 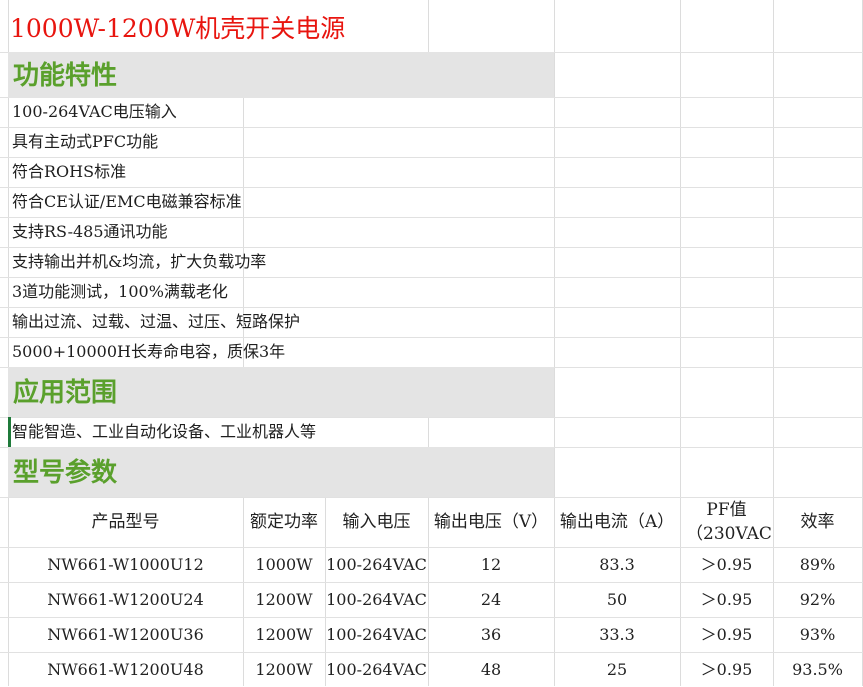 I want to click on feature-item: 5000+10000H长寿命电容，质保3年, so click(x=148, y=352).